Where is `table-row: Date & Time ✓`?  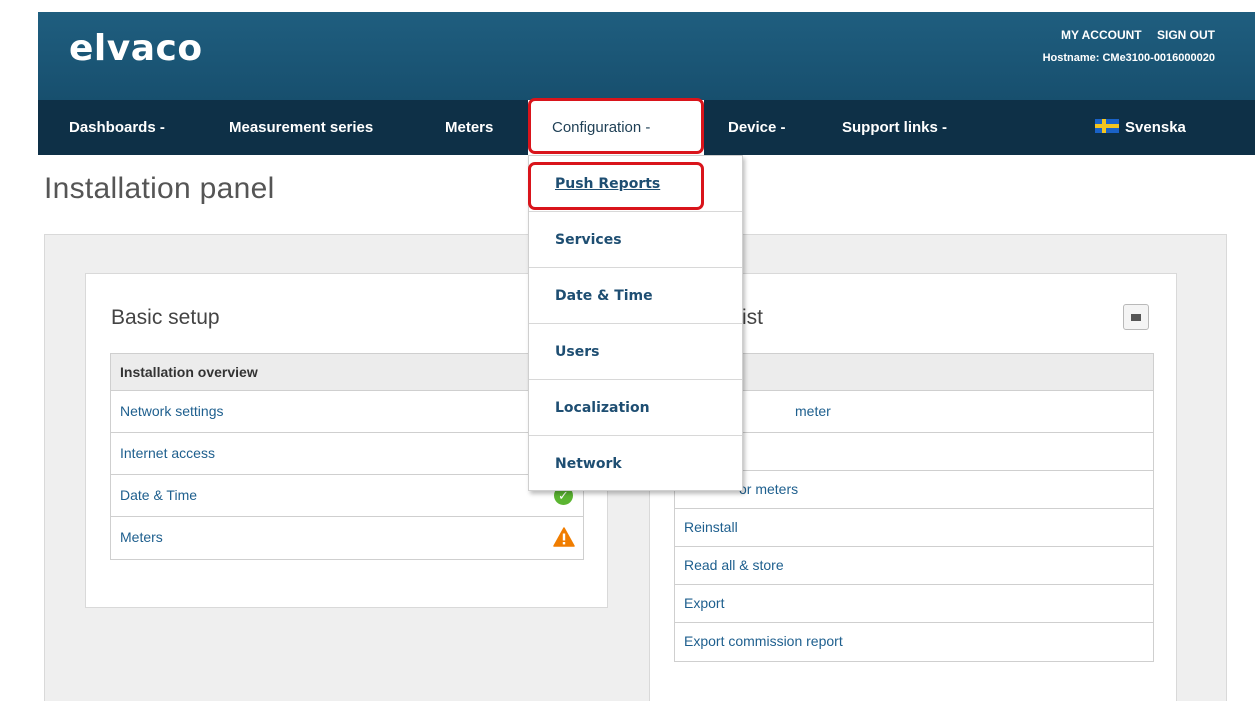
table-row: Date & Time ✓ is located at coordinates (347, 496).